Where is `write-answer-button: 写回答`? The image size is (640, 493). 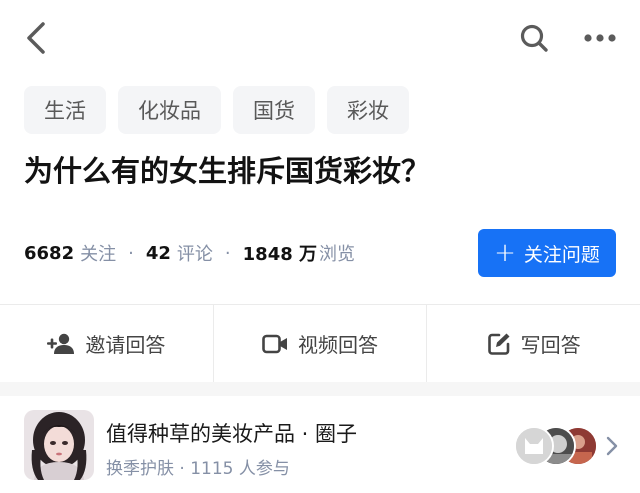
write-answer-button: 写回答 is located at coordinates (533, 343).